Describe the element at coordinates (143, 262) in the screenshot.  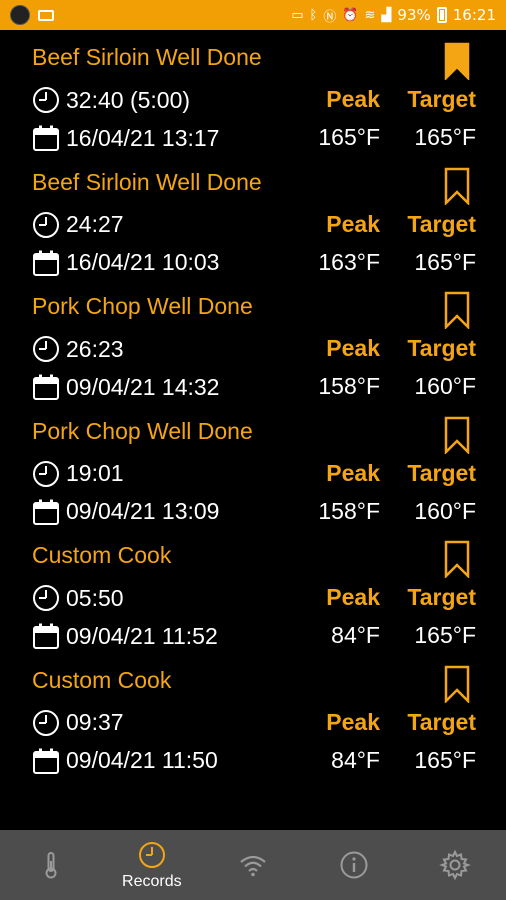
I see `record-datetime: 16/04/21 10:03` at that location.